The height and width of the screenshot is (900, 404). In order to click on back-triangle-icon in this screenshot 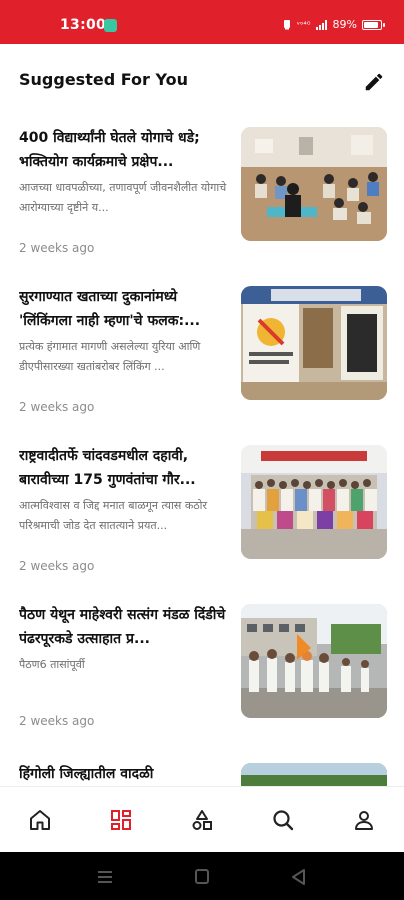, I will do `click(298, 877)`.